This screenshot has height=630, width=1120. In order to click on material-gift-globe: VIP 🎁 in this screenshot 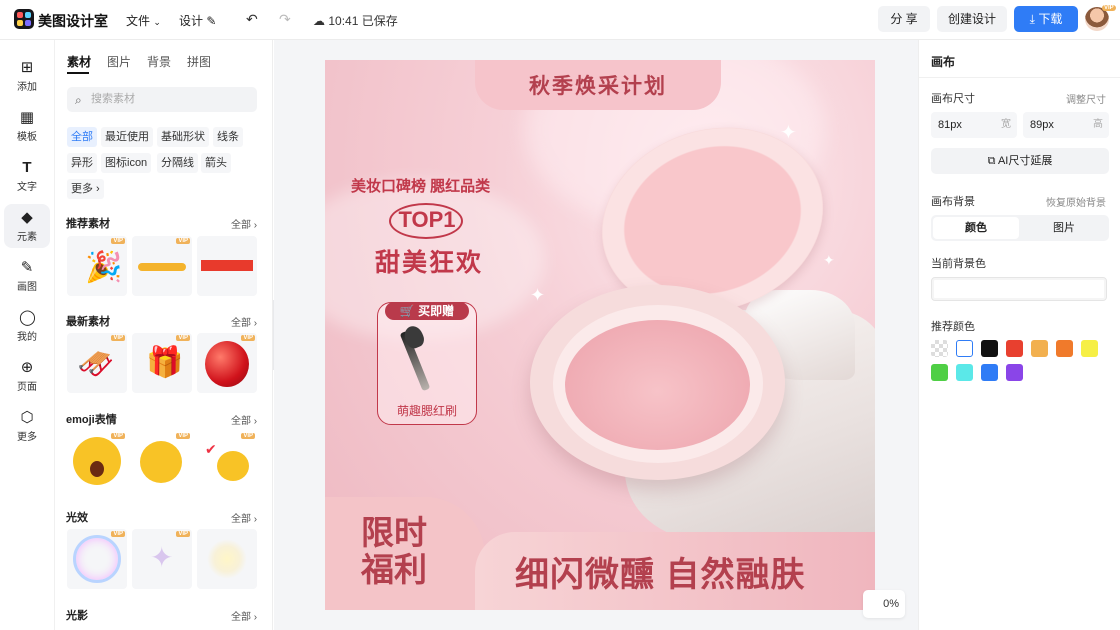, I will do `click(162, 363)`.